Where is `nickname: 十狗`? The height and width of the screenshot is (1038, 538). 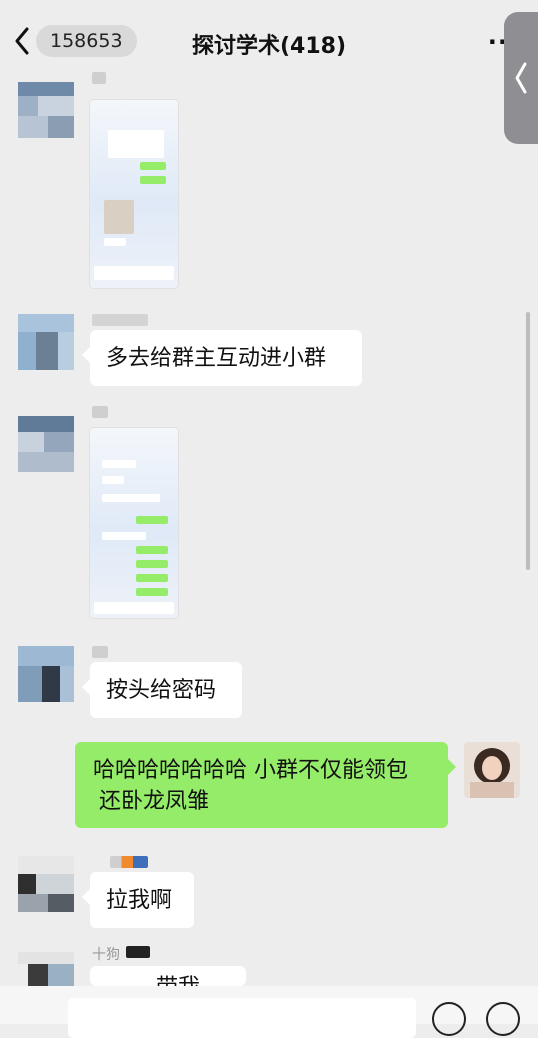 nickname: 十狗 is located at coordinates (106, 955).